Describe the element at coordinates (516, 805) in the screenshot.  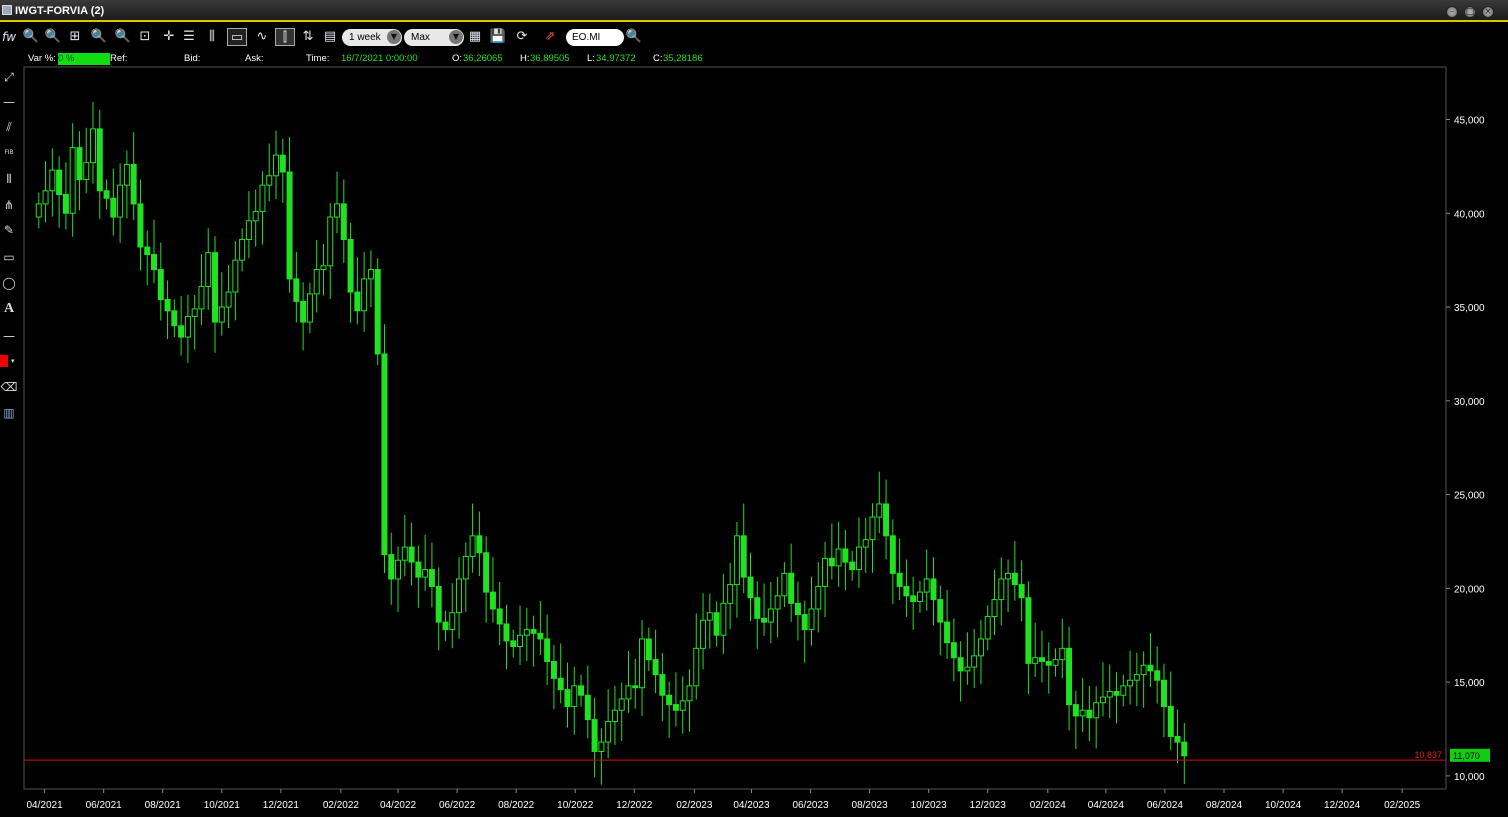
I see `x-tick-label: 08/2022` at that location.